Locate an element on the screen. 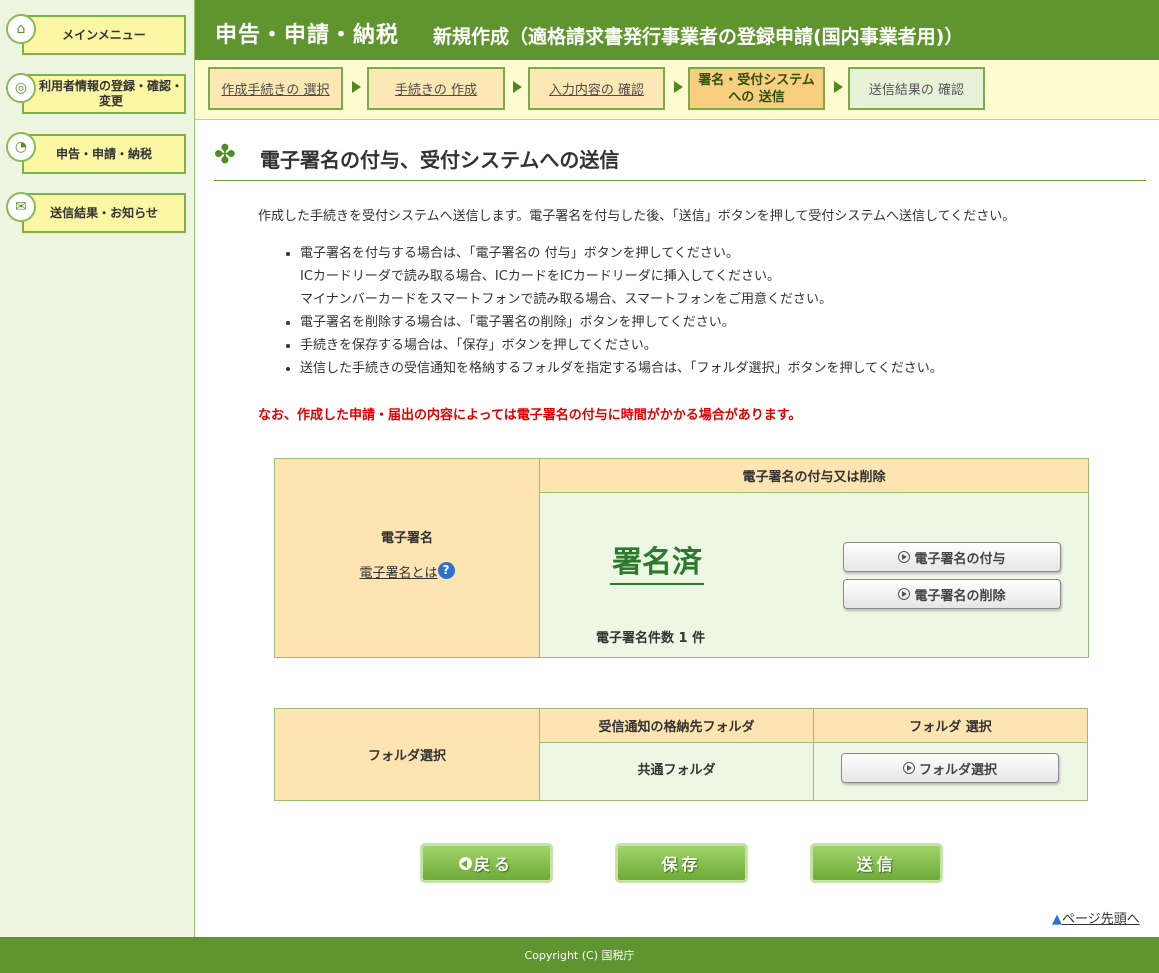 Image resolution: width=1159 pixels, height=973 pixels. page-top-label: ページ先頭へ is located at coordinates (1101, 919).